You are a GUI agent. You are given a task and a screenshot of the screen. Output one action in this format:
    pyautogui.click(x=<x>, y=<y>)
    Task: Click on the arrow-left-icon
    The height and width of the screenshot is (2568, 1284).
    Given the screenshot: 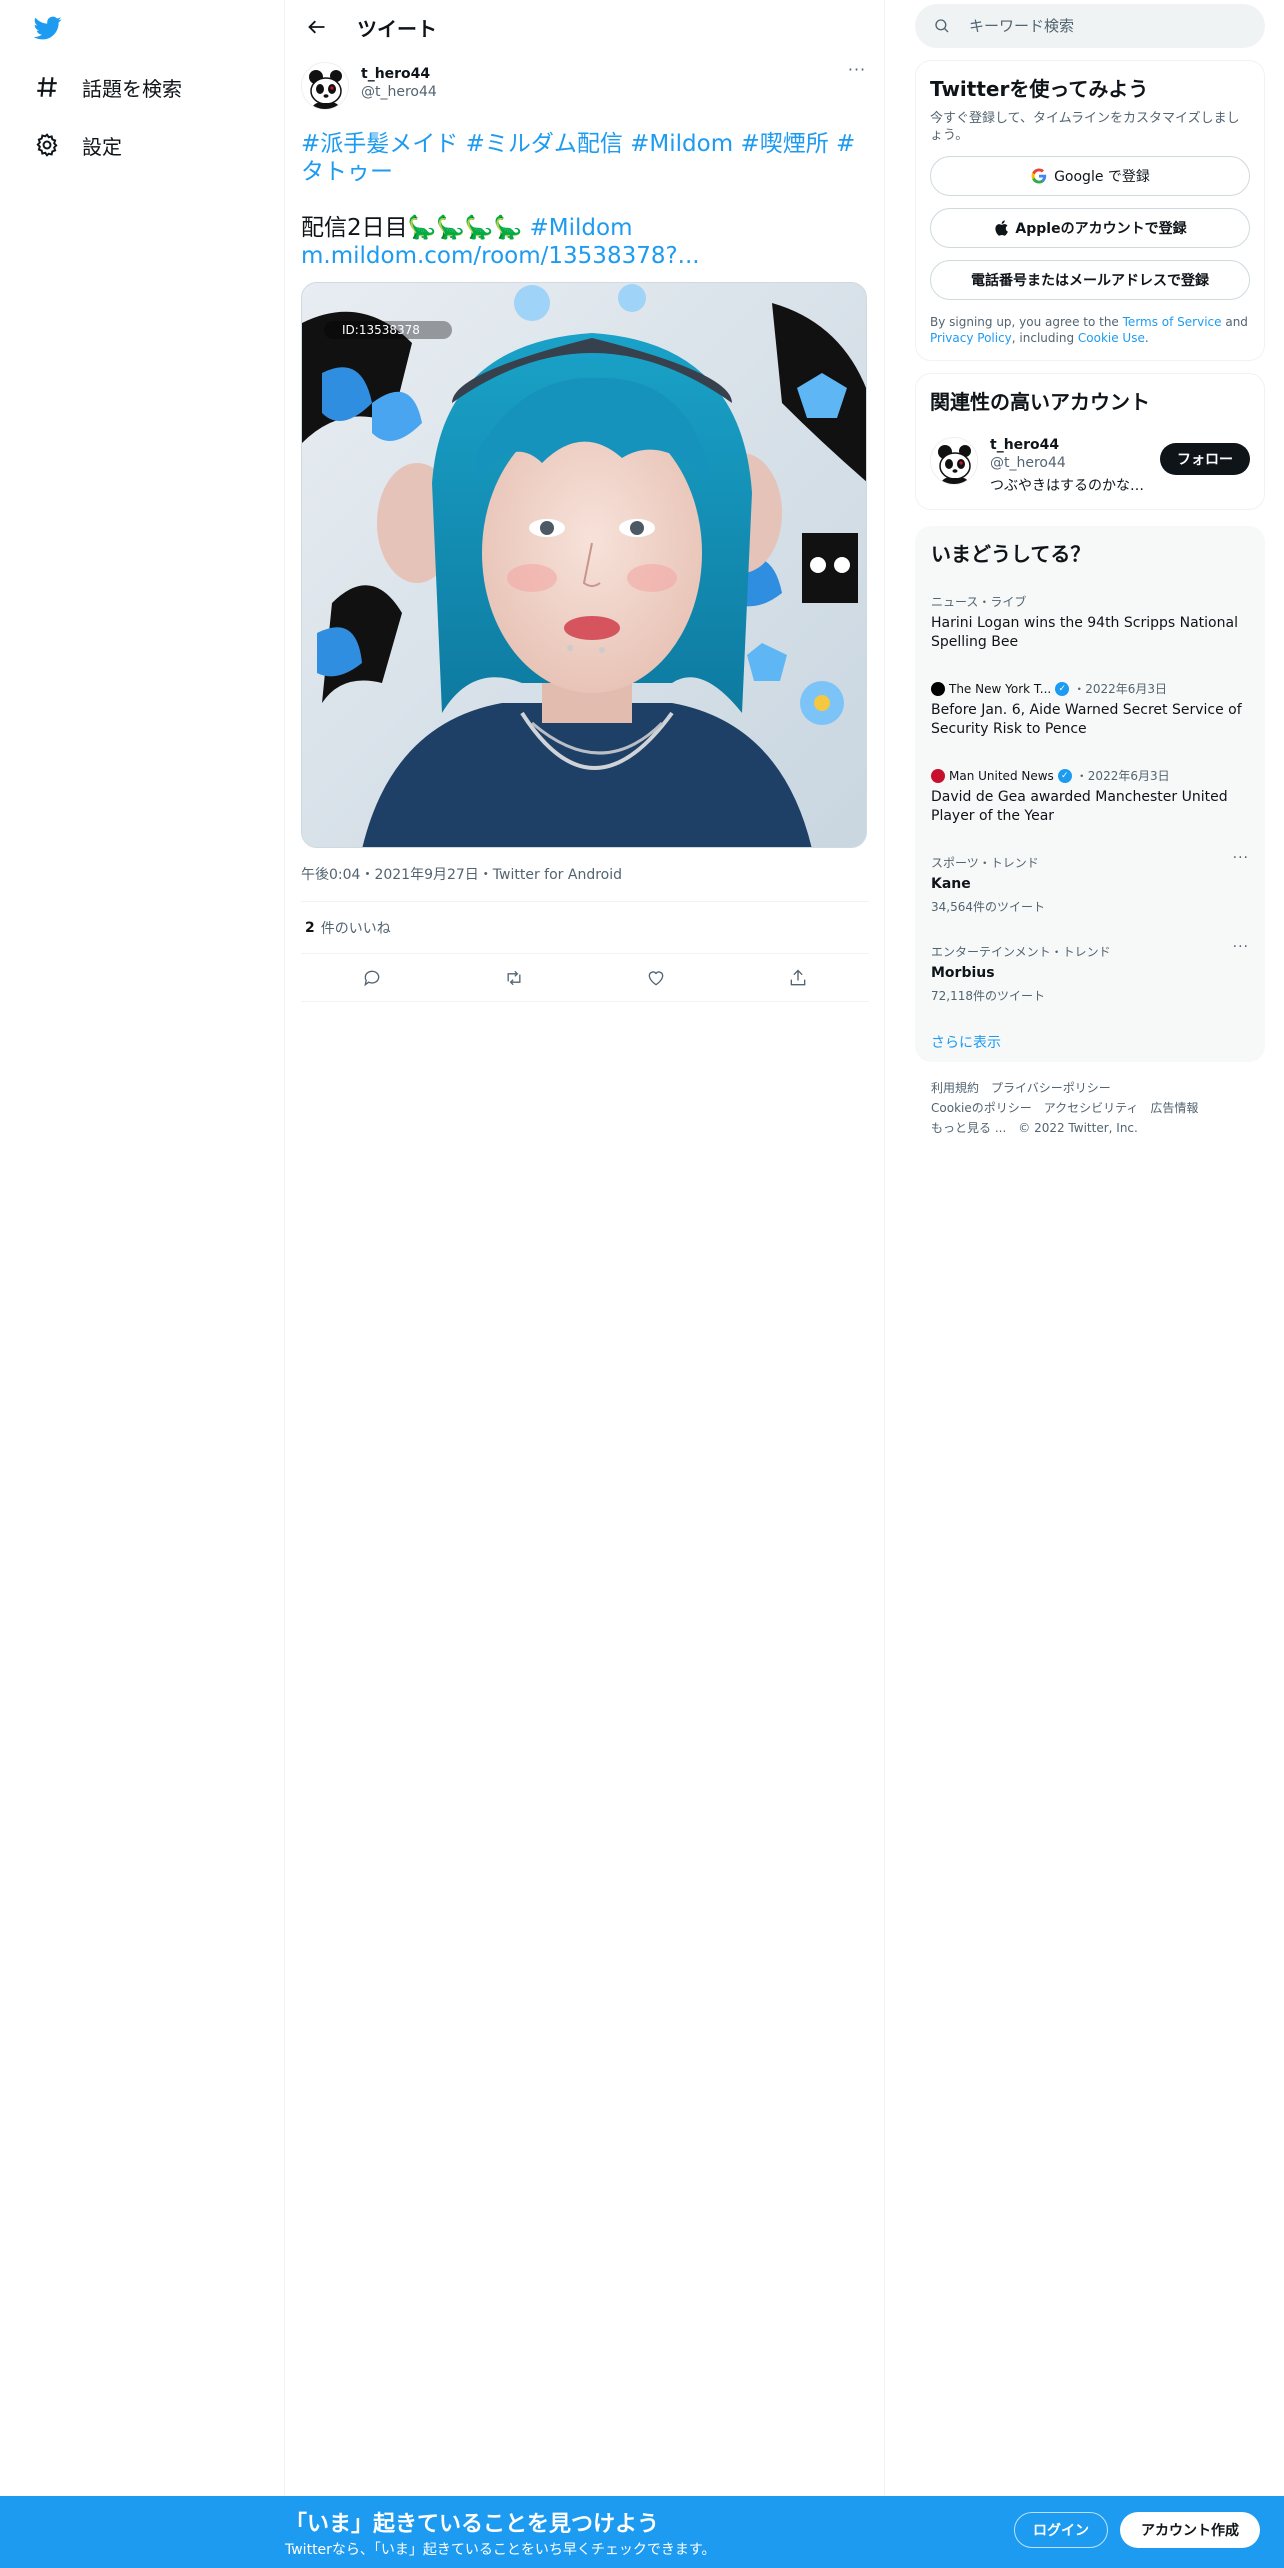 What is the action you would take?
    pyautogui.click(x=316, y=27)
    